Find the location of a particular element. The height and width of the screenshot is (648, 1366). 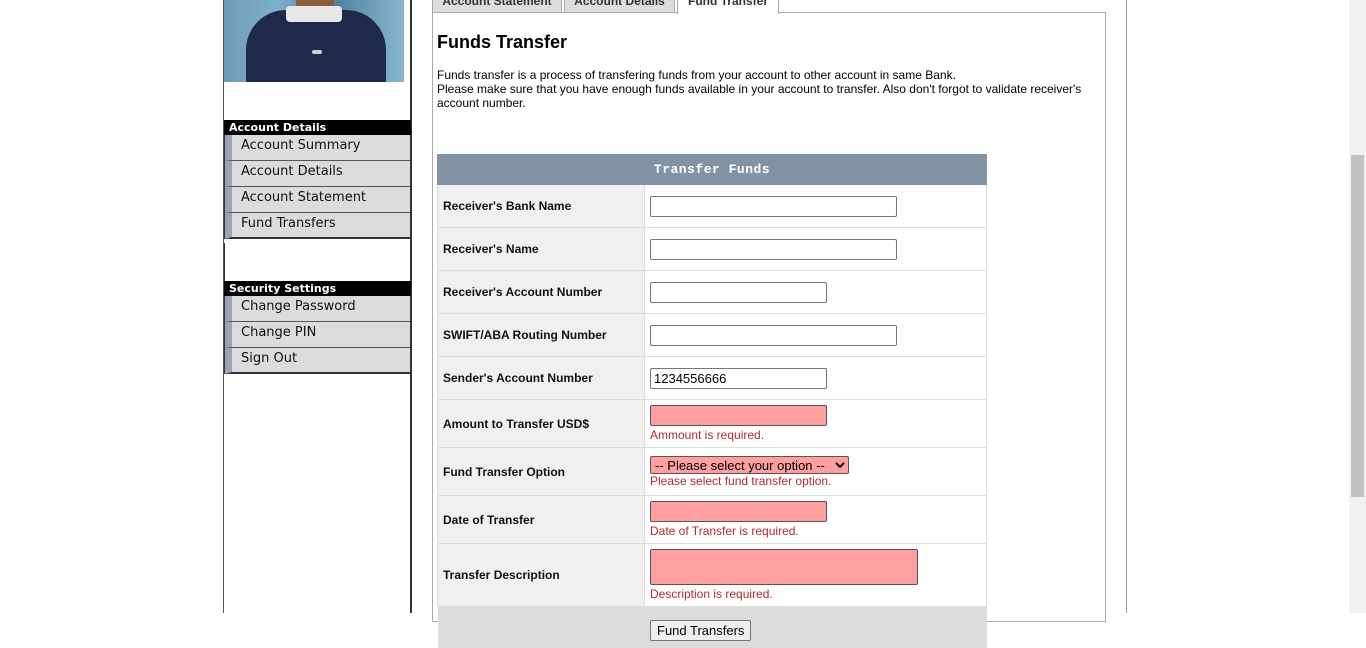

sidebar-item-change-password: Change Password is located at coordinates (317, 309).